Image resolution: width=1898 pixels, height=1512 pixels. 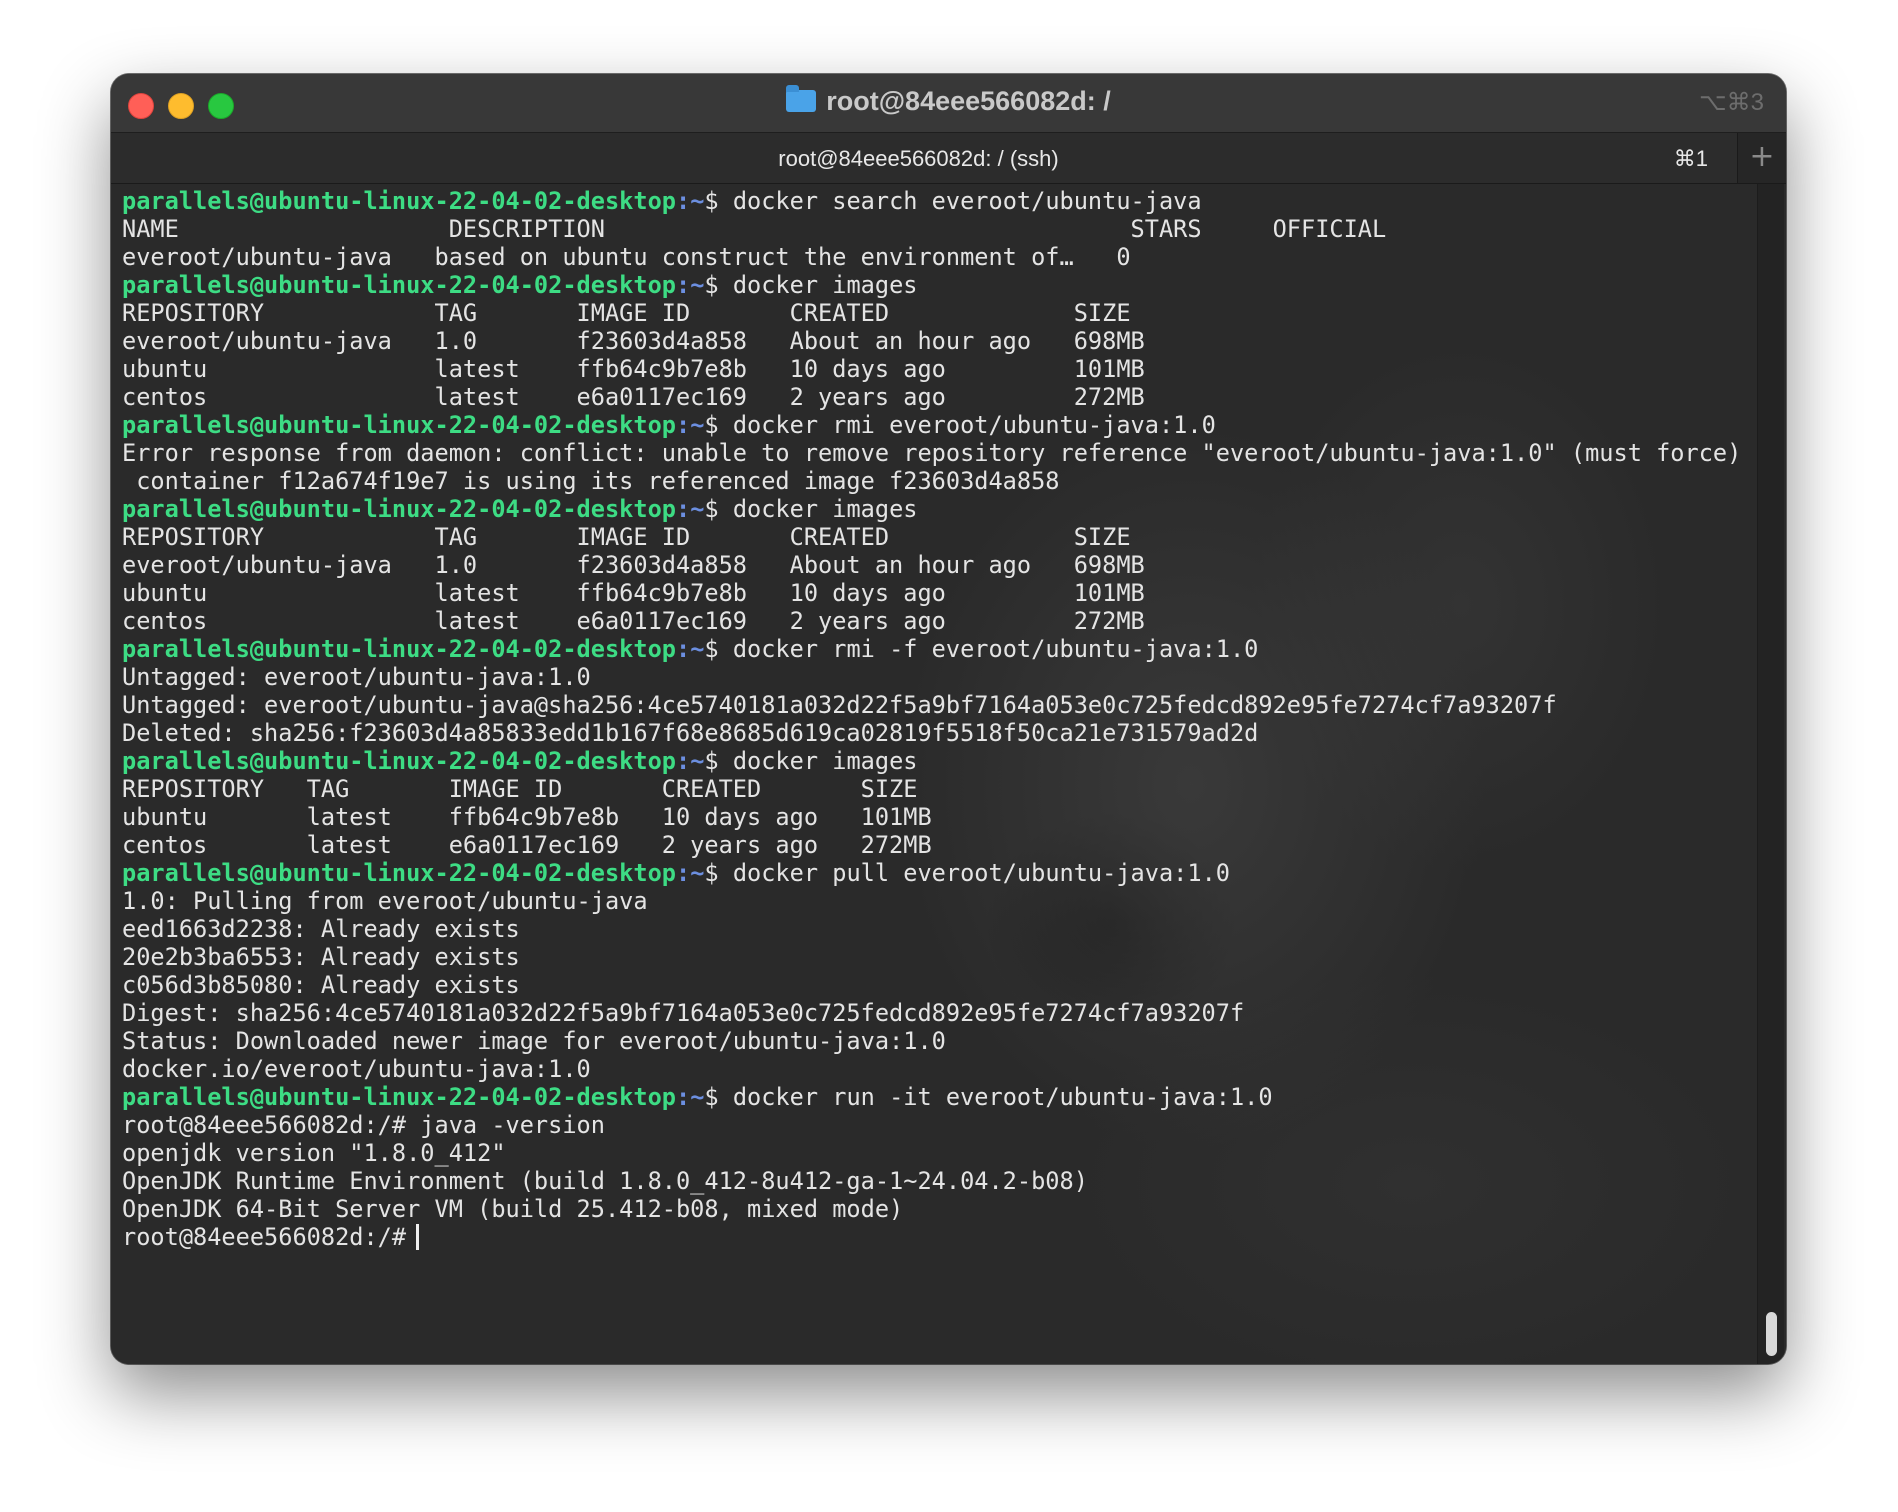 What do you see at coordinates (264, 1237) in the screenshot?
I see `root-prompt: root@84eee566082d:/#` at bounding box center [264, 1237].